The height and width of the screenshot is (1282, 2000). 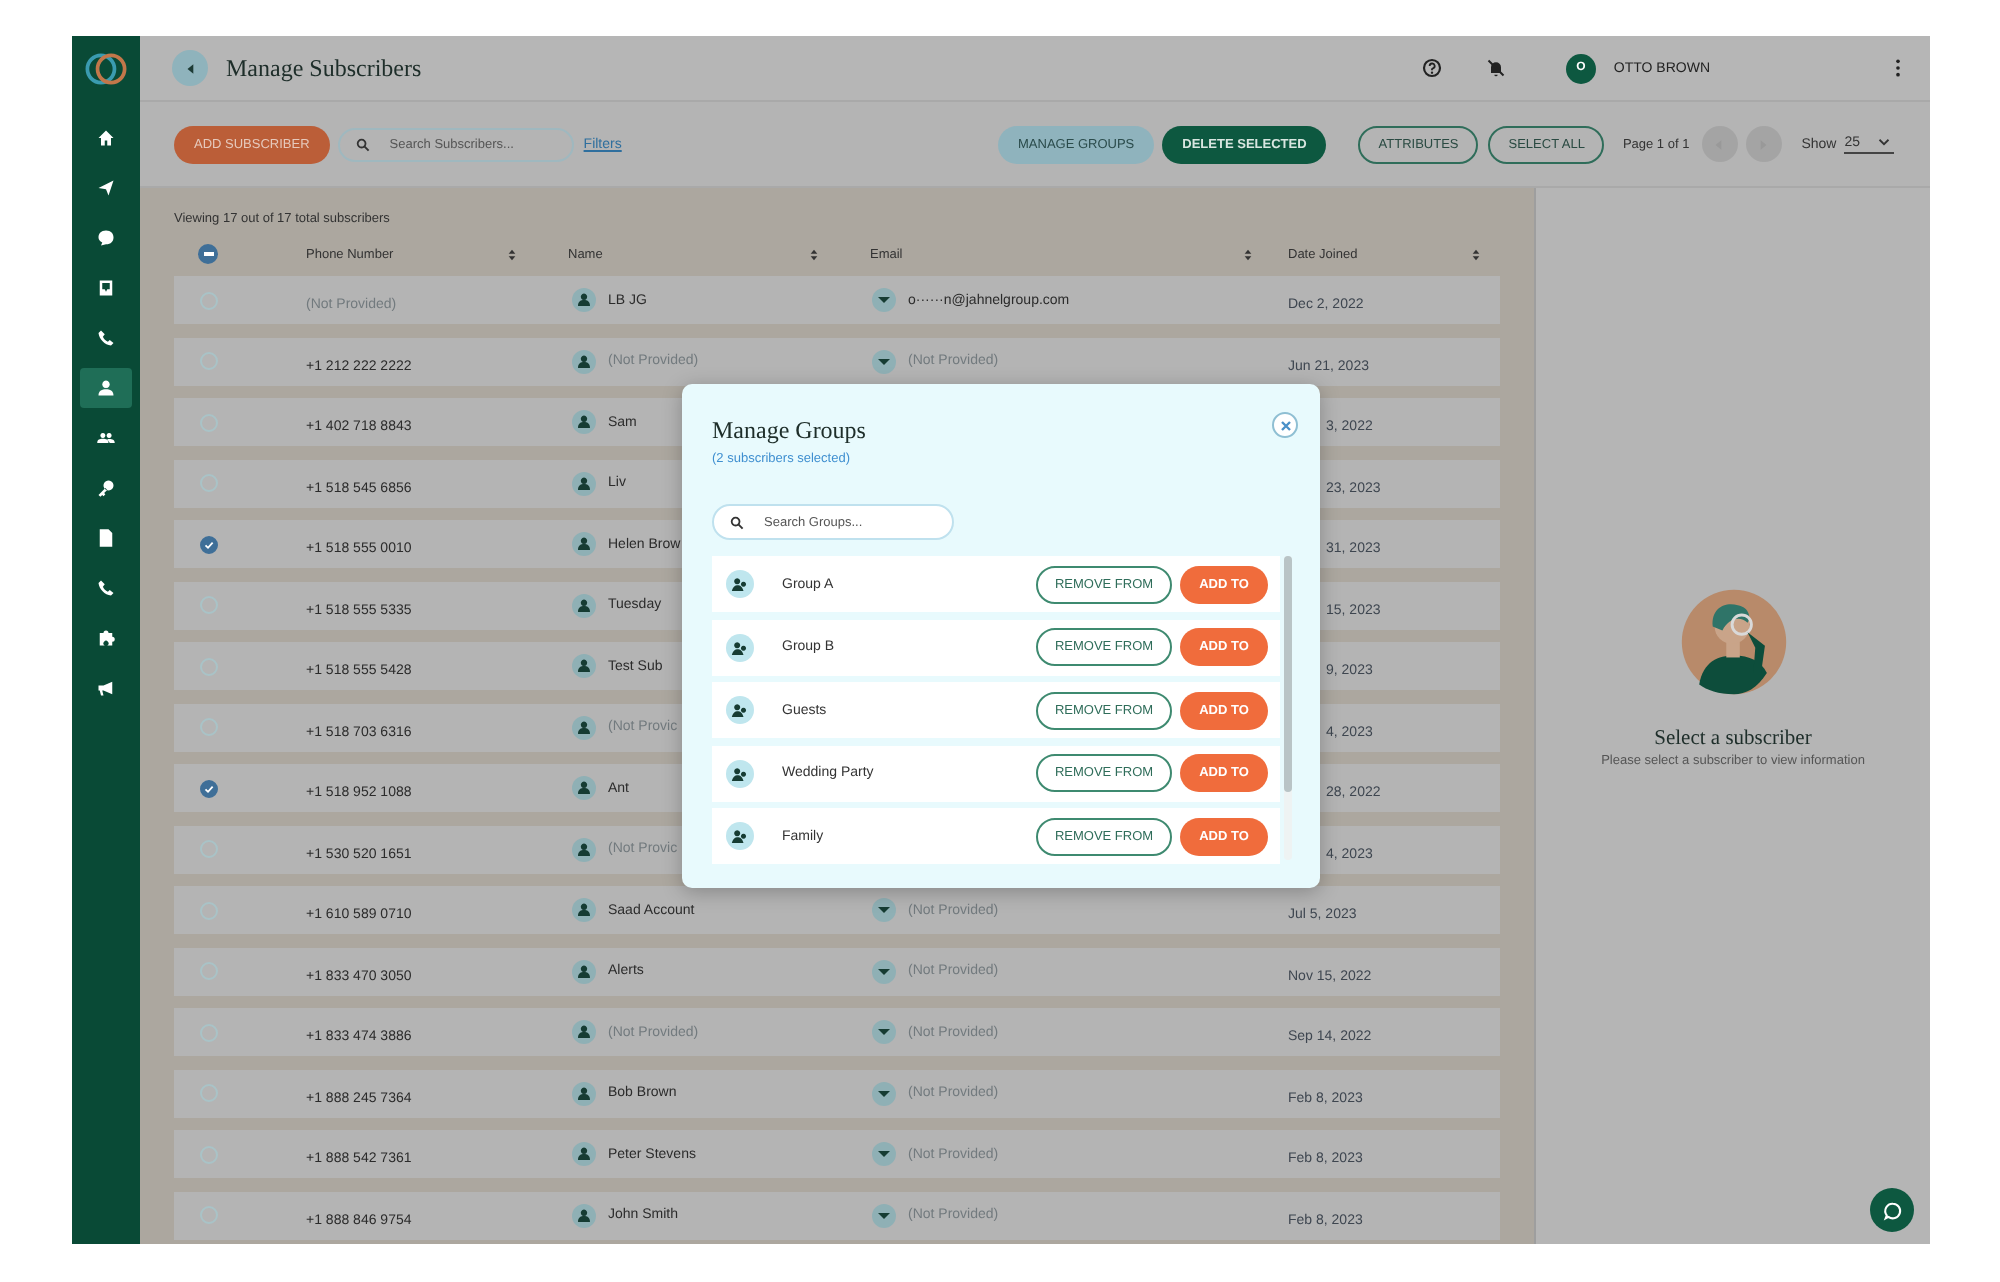 I want to click on panel-title: Select a subscriber, so click(x=1733, y=739).